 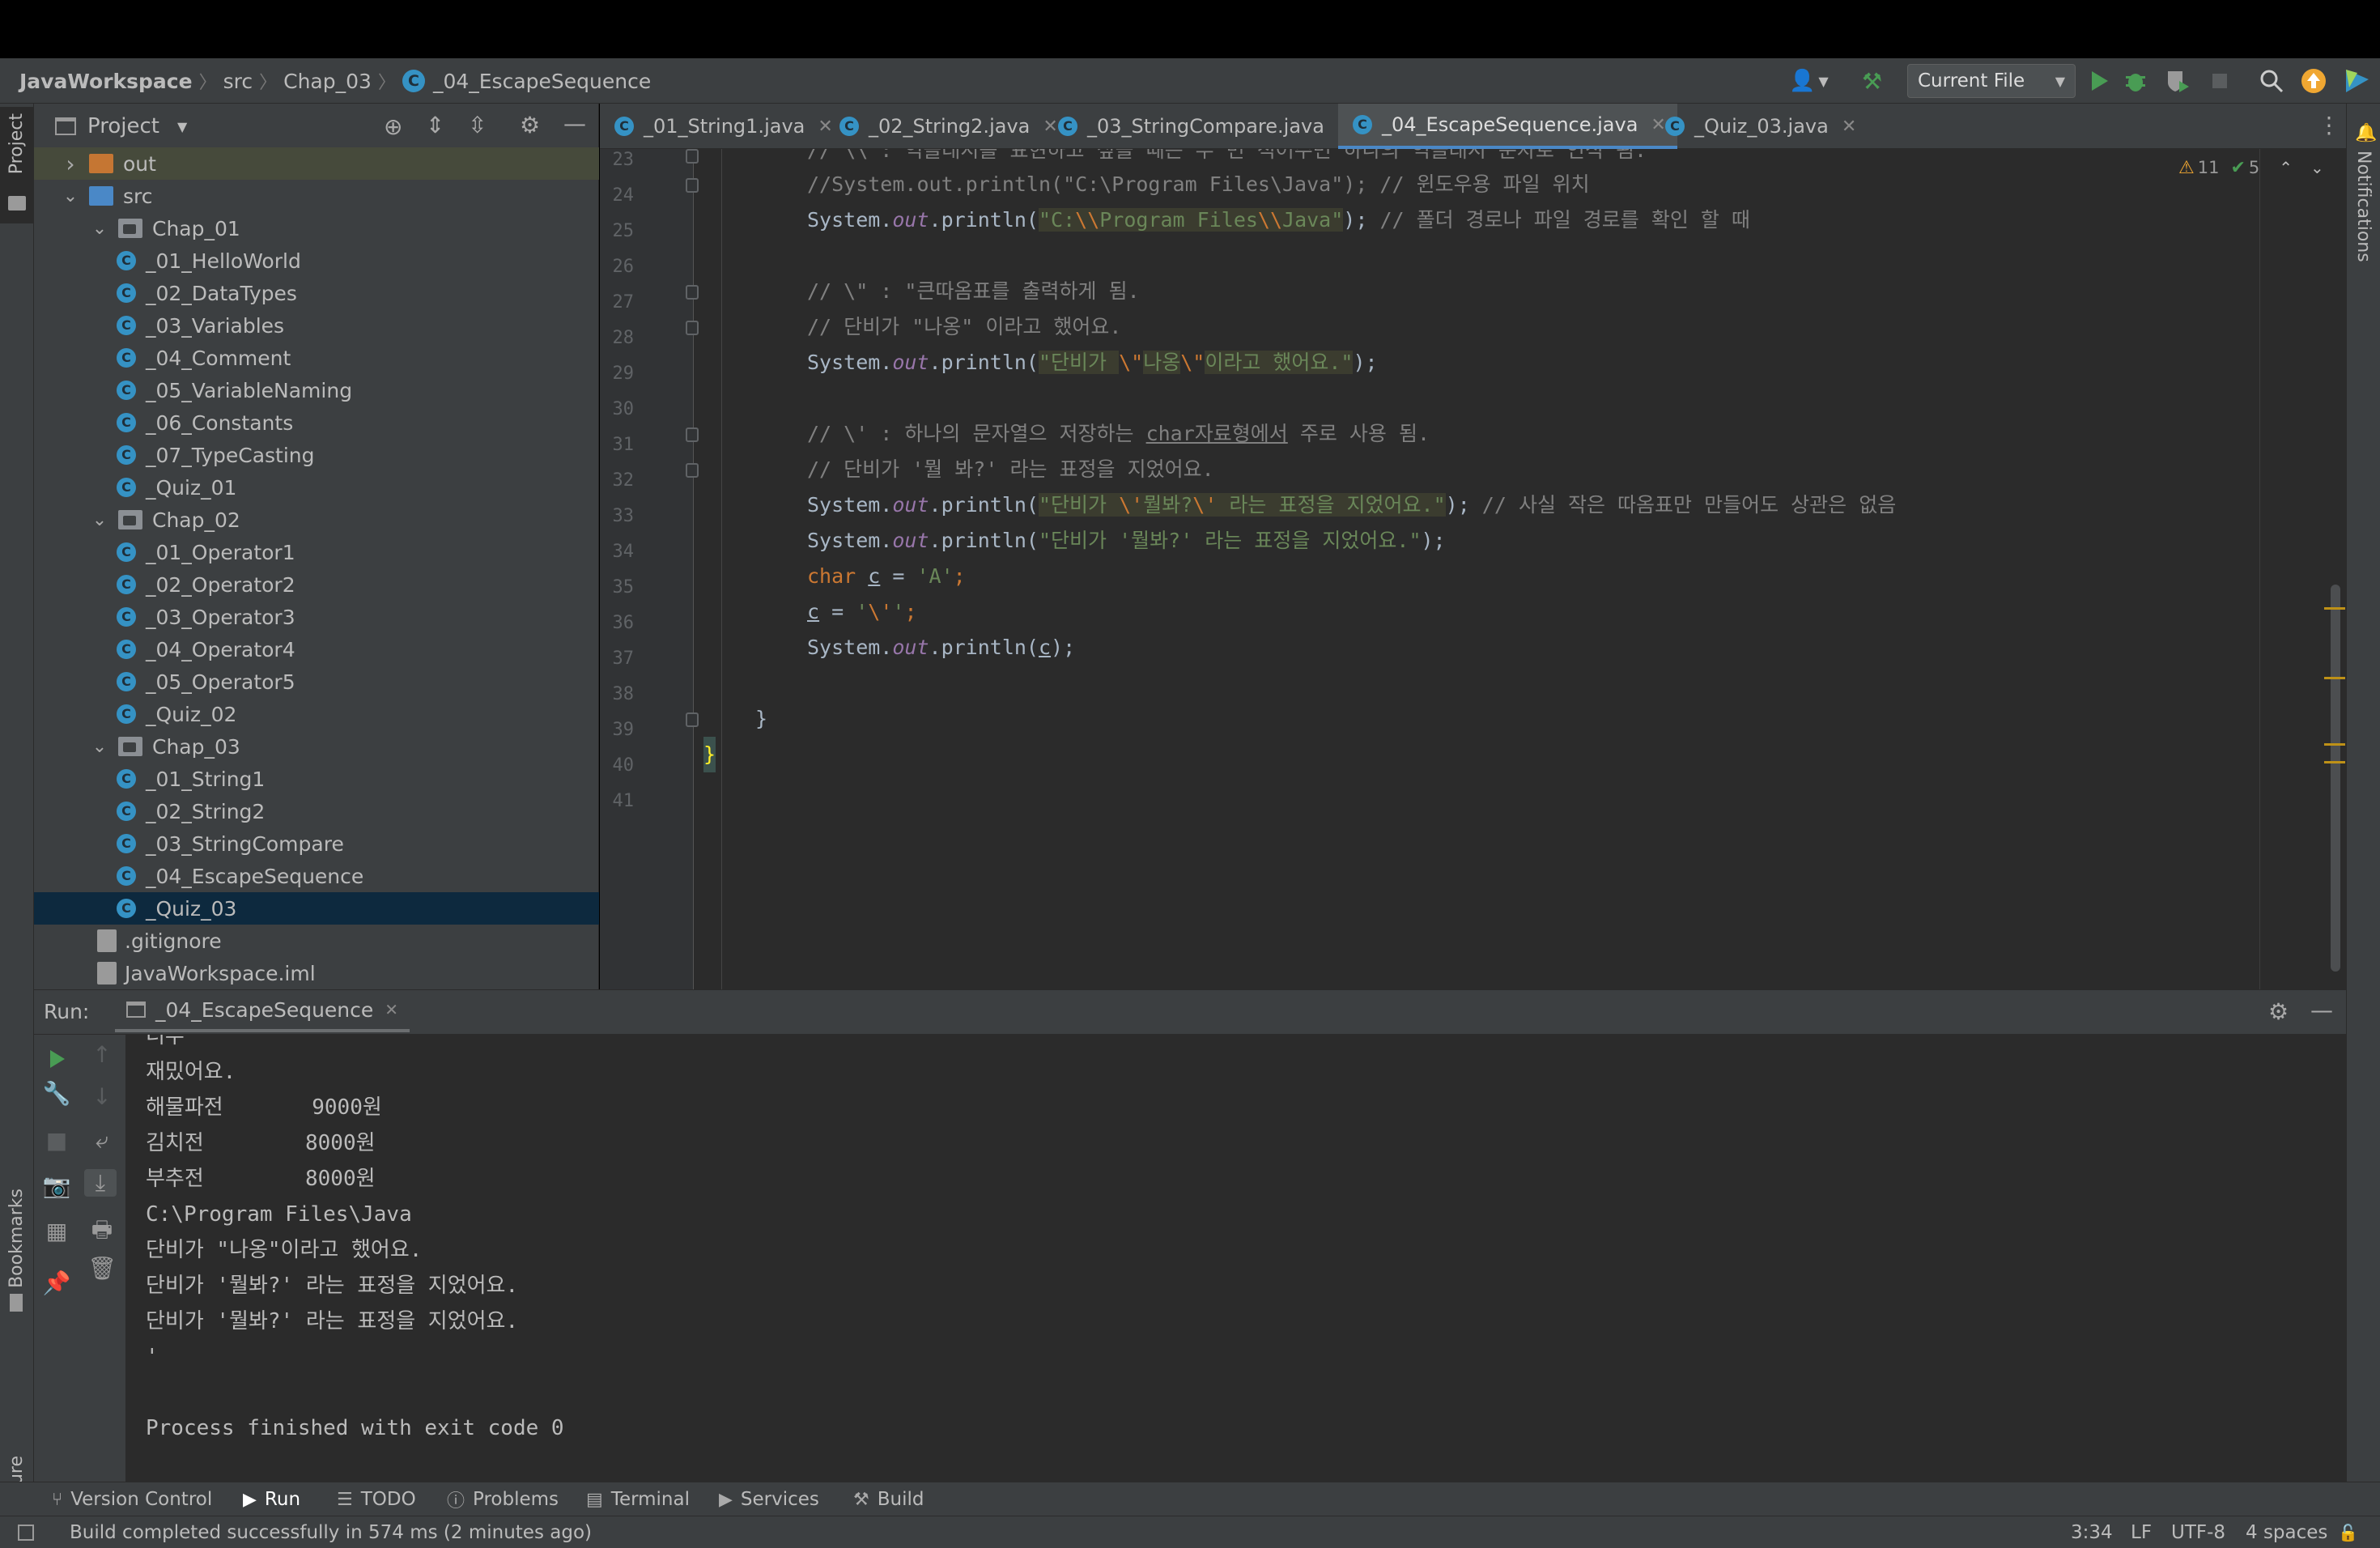 What do you see at coordinates (1814, 81) in the screenshot?
I see `vcs-user-button: 👤 ▼` at bounding box center [1814, 81].